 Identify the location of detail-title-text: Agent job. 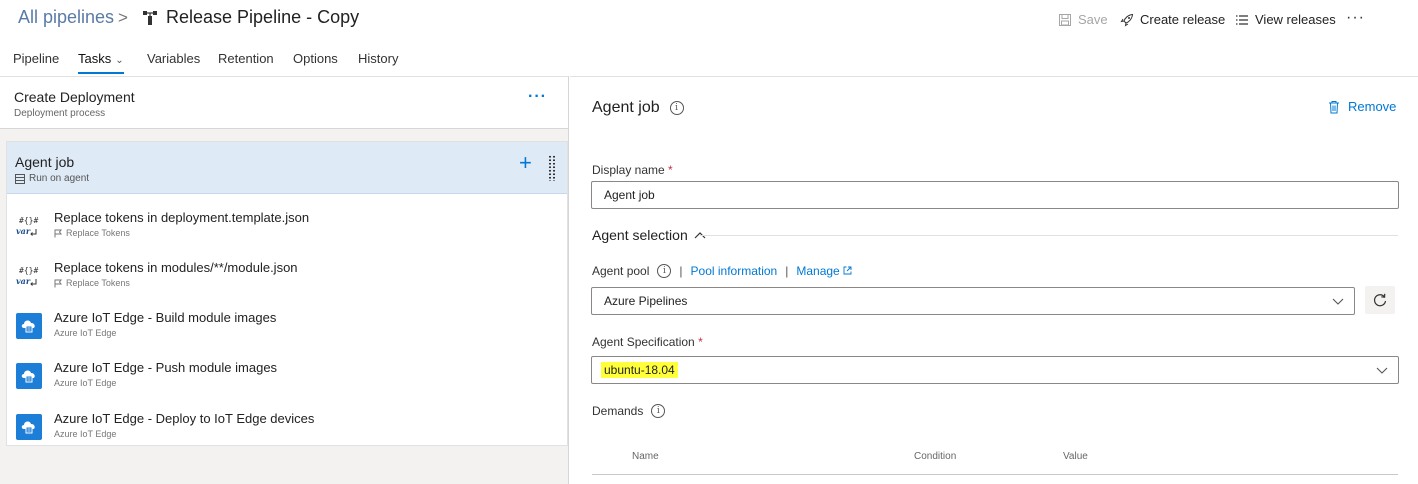
(626, 107).